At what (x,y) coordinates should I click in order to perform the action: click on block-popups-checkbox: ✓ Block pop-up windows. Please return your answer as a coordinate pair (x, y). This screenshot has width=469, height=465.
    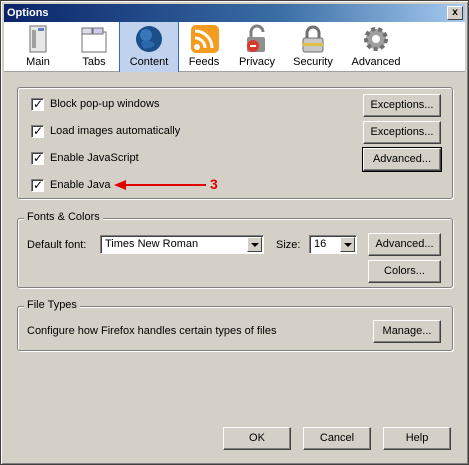
    Looking at the image, I should click on (95, 104).